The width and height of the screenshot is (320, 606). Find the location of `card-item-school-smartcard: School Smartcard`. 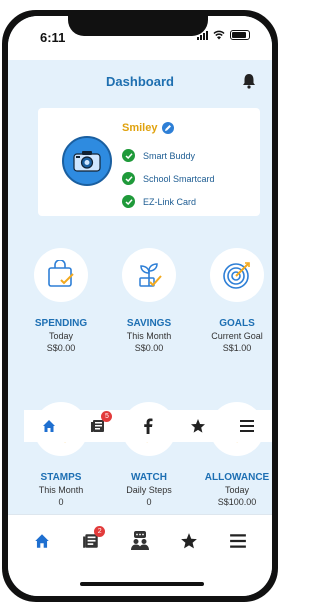

card-item-school-smartcard: School Smartcard is located at coordinates (168, 178).